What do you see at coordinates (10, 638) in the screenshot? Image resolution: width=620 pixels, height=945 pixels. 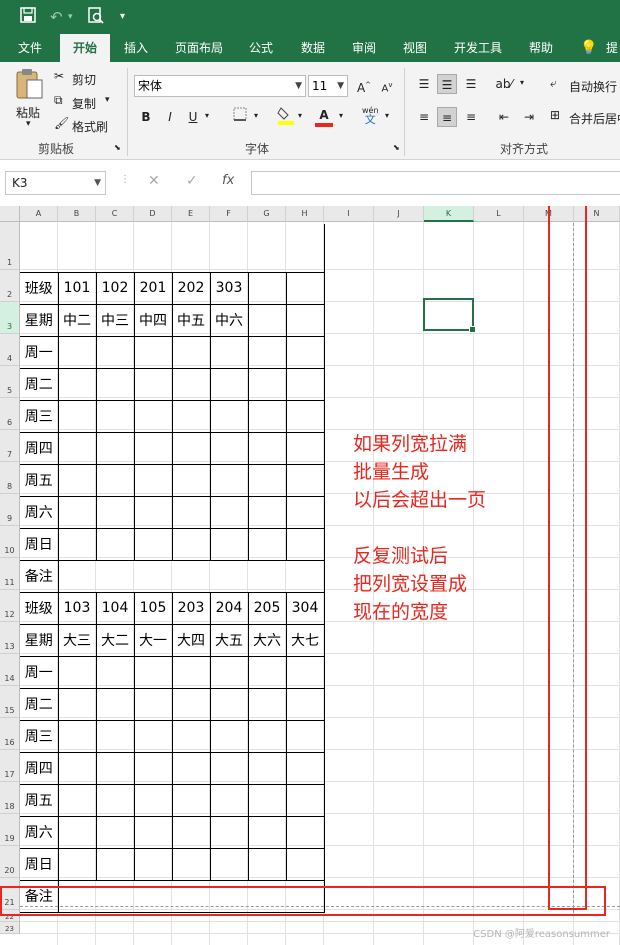 I see `row-header-13: 13` at bounding box center [10, 638].